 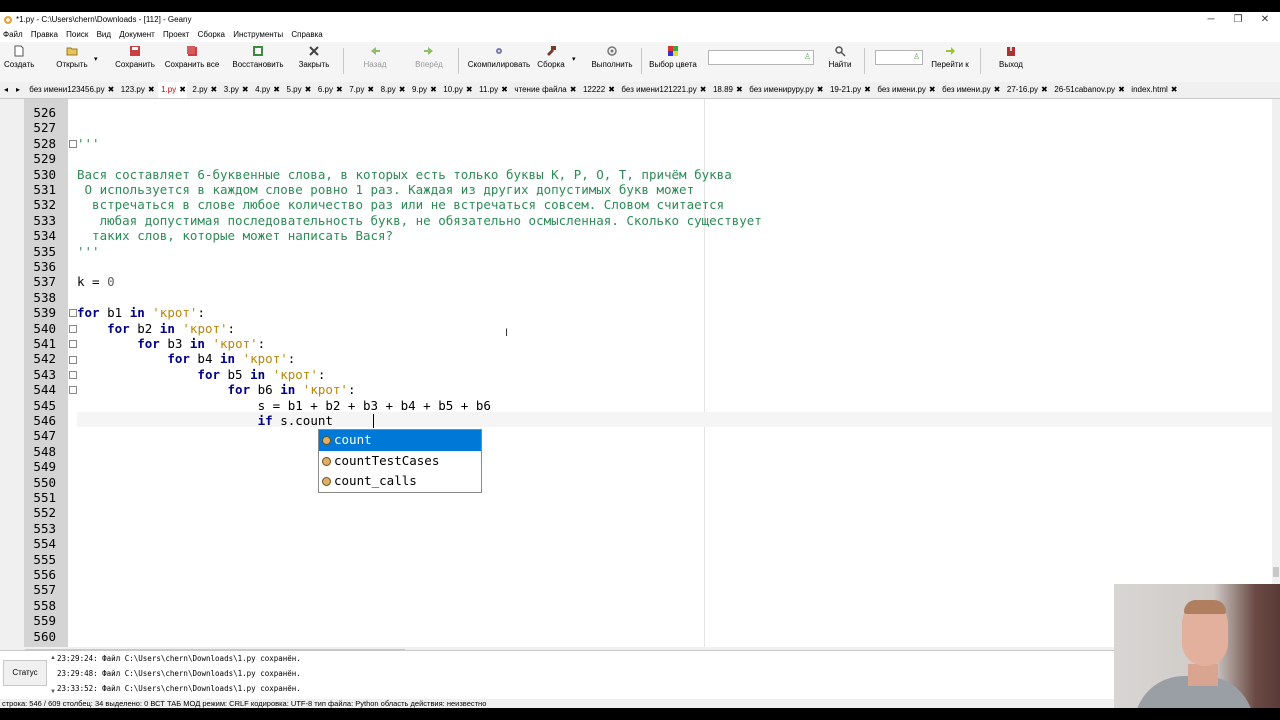 What do you see at coordinates (258, 35) in the screenshot?
I see `menu-tools: Инструменты` at bounding box center [258, 35].